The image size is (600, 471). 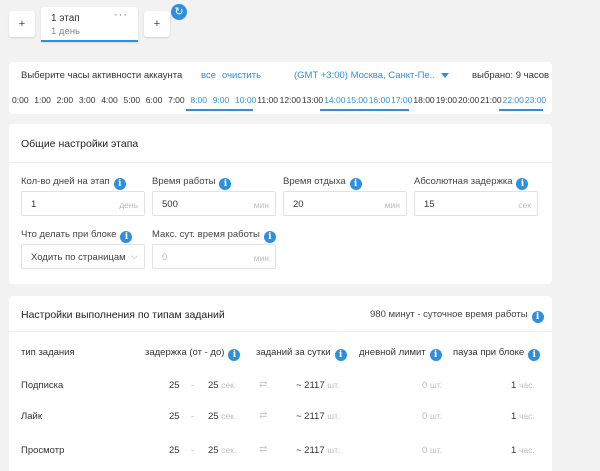 I want to click on hour-2: 2:00, so click(x=65, y=100).